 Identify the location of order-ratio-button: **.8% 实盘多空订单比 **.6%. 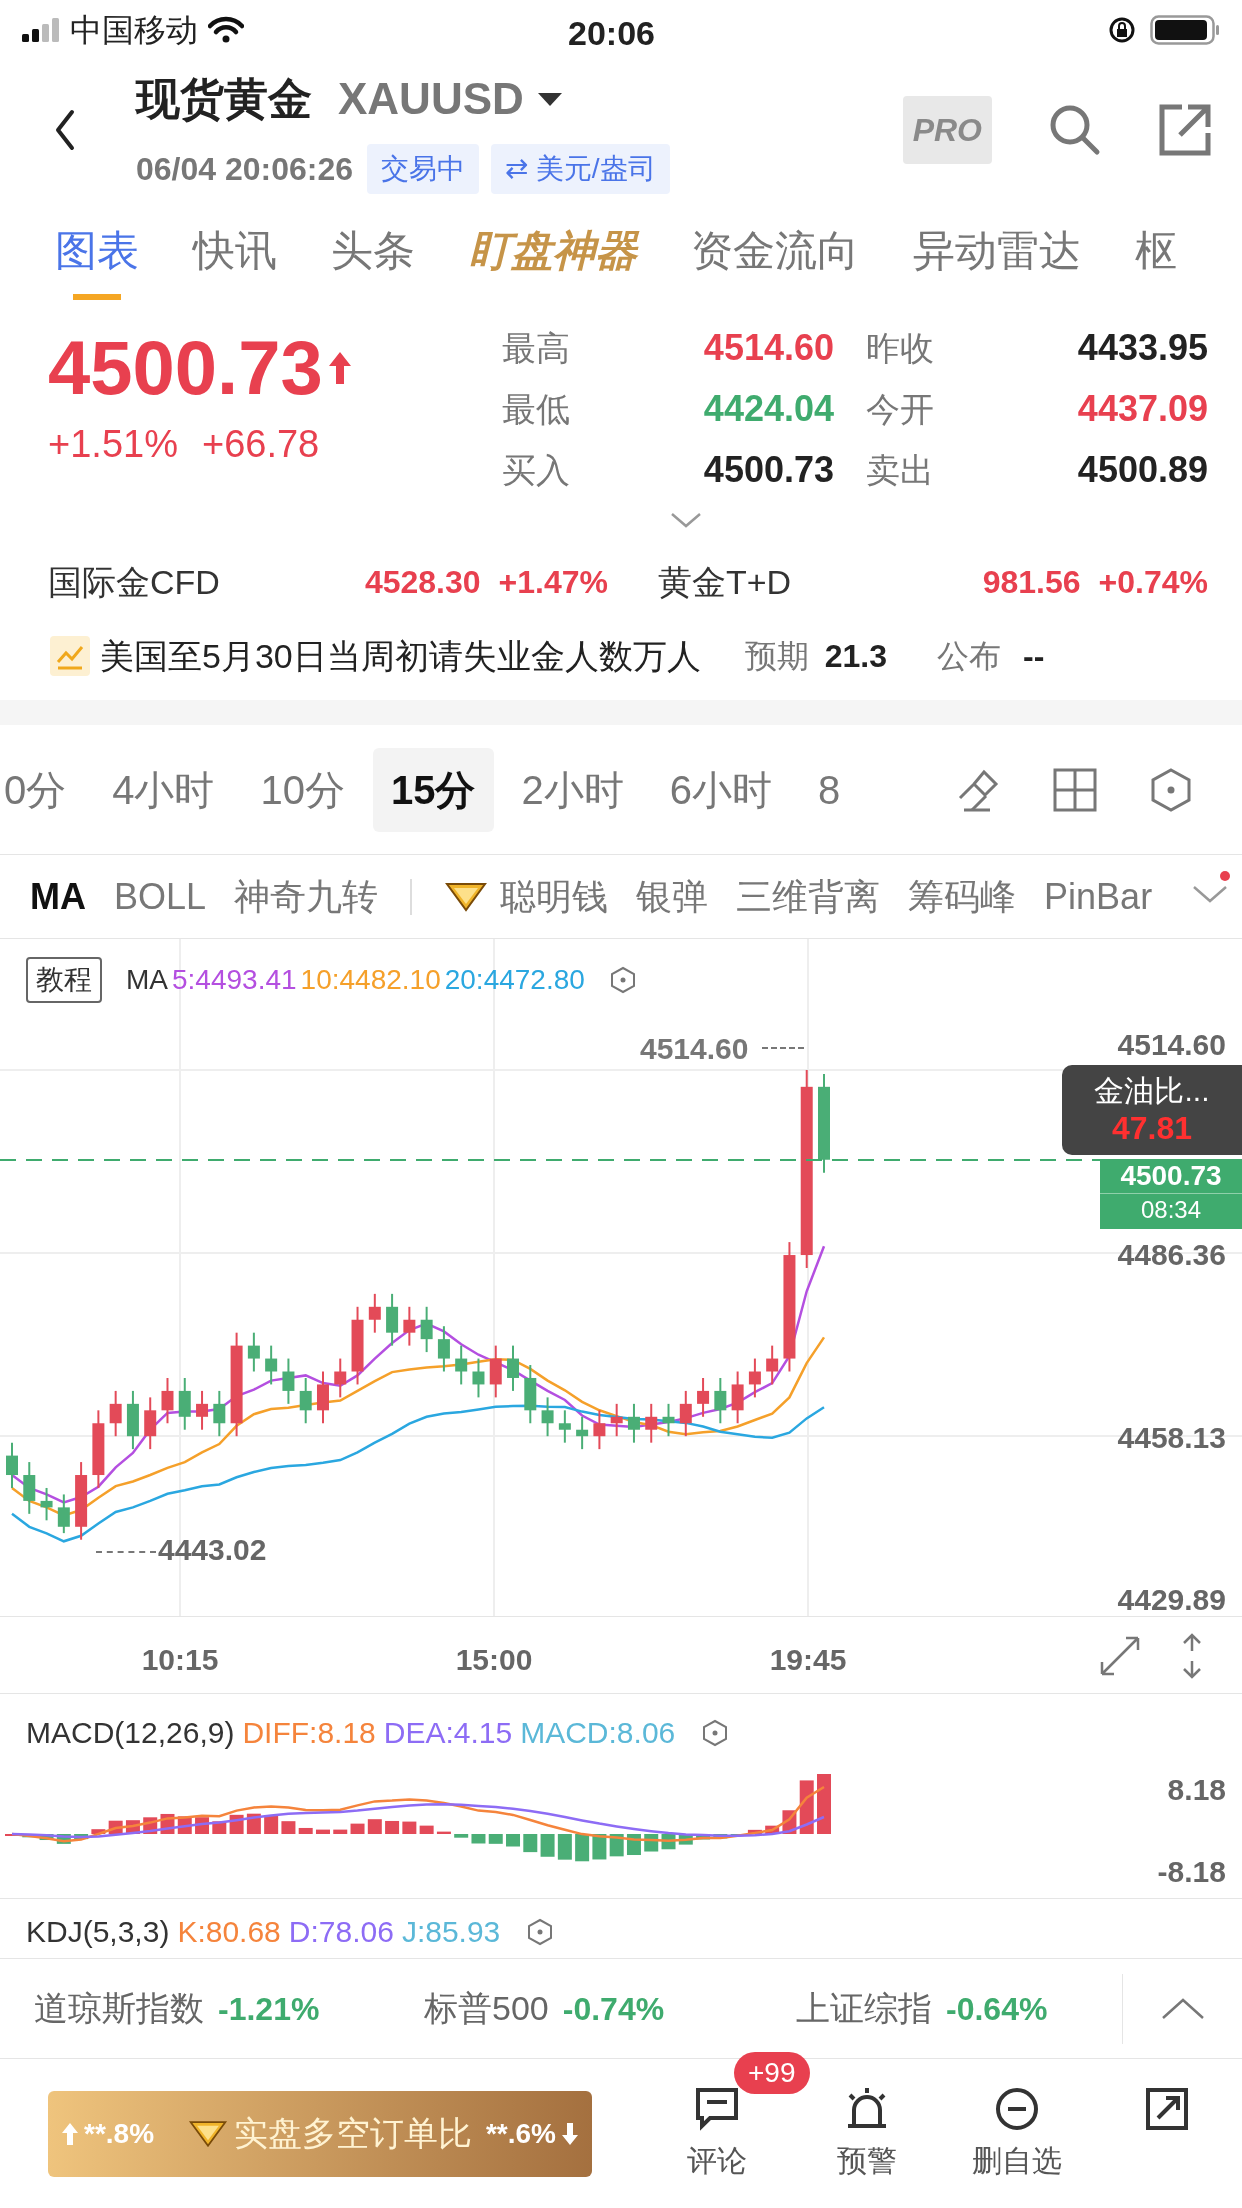
(320, 2133).